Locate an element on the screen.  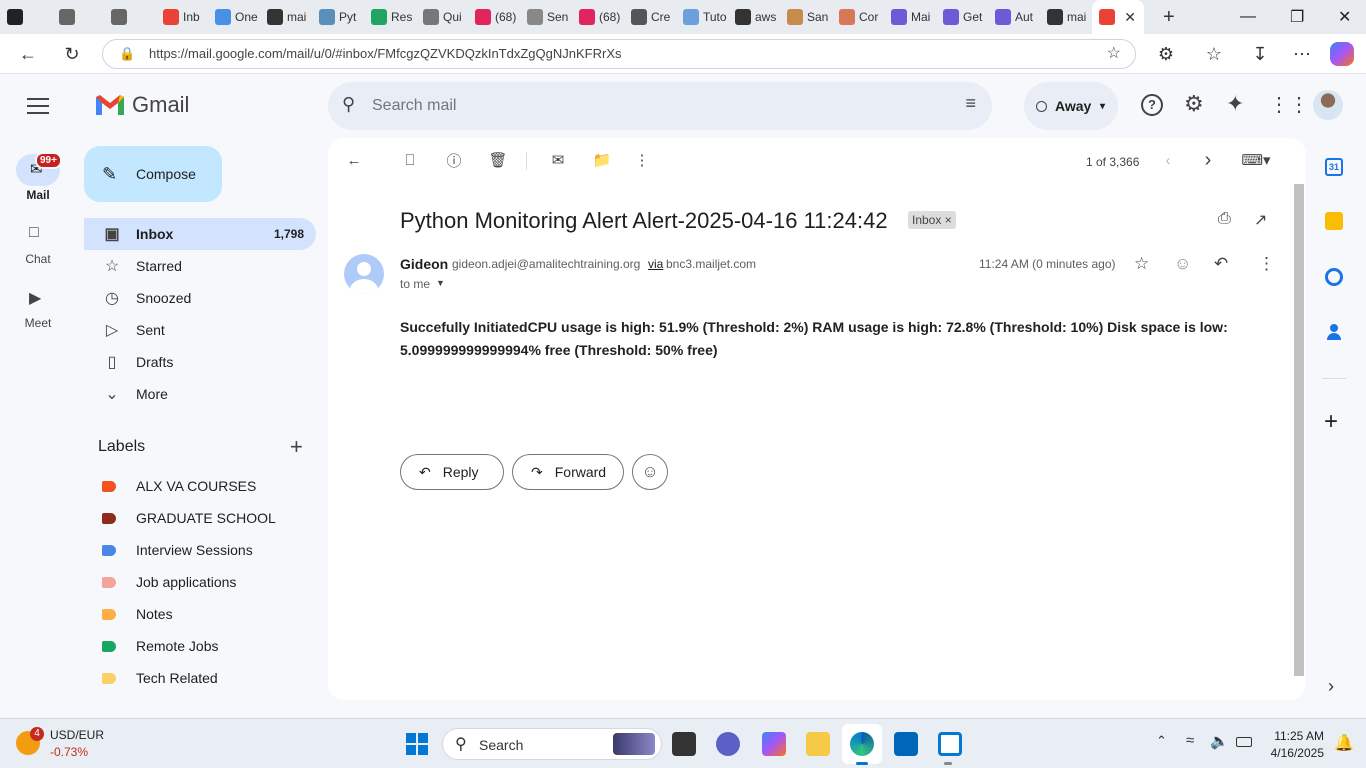
battery-icon is located at coordinates (1244, 742).